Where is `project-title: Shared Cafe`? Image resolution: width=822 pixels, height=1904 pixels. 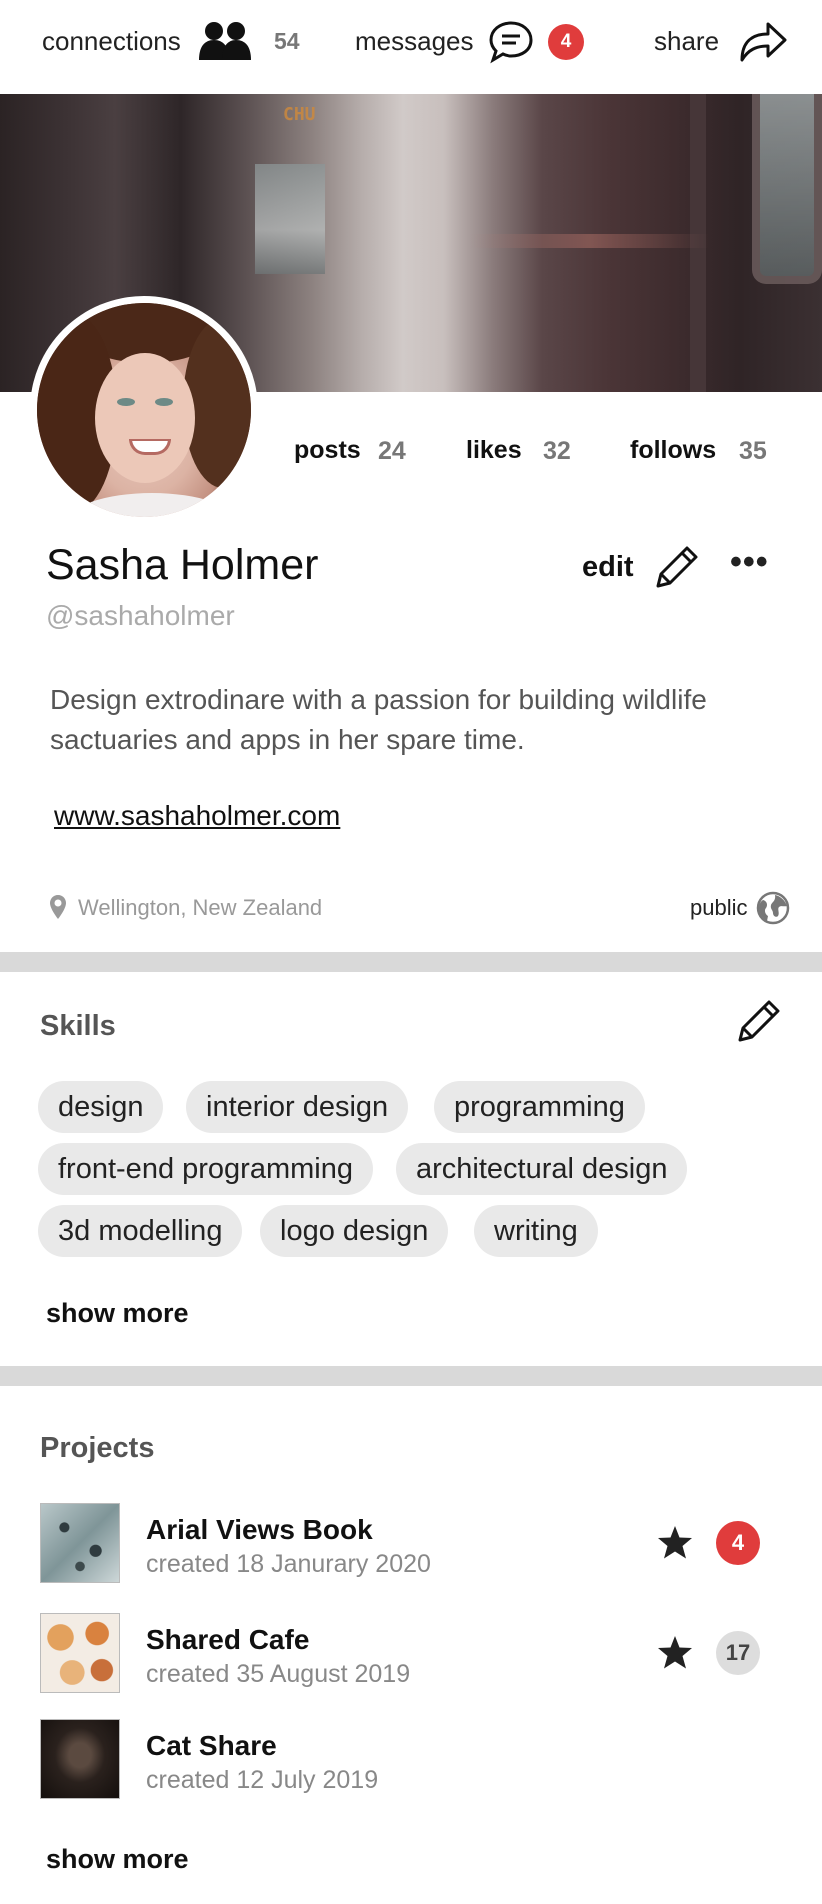 project-title: Shared Cafe is located at coordinates (227, 1640).